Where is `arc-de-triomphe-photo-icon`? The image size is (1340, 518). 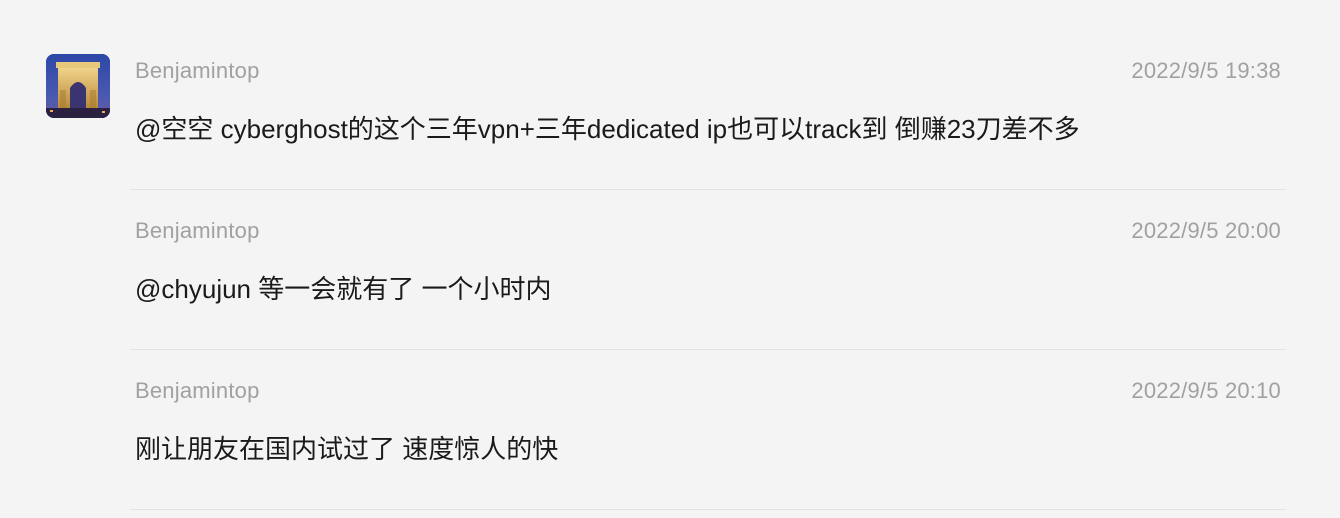 arc-de-triomphe-photo-icon is located at coordinates (78, 86).